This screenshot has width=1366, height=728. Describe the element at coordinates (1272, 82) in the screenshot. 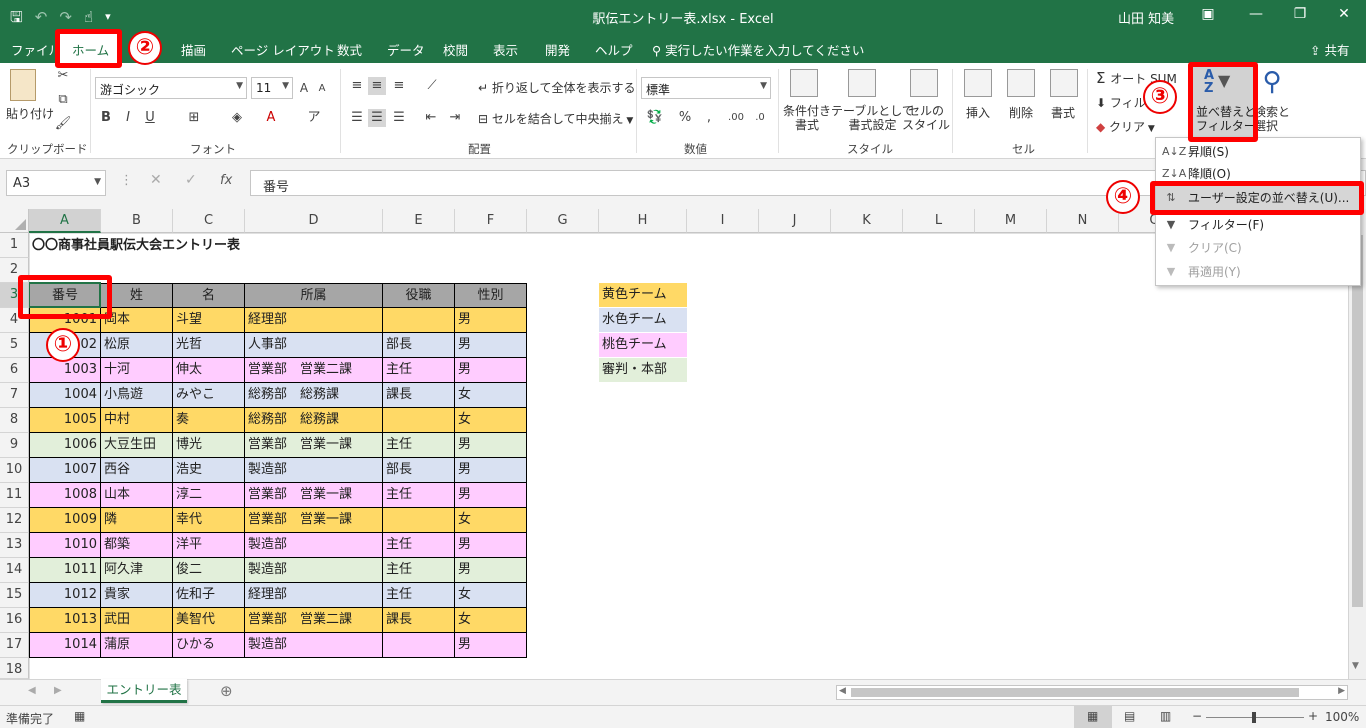

I see `find-select-icon: ⚲` at that location.